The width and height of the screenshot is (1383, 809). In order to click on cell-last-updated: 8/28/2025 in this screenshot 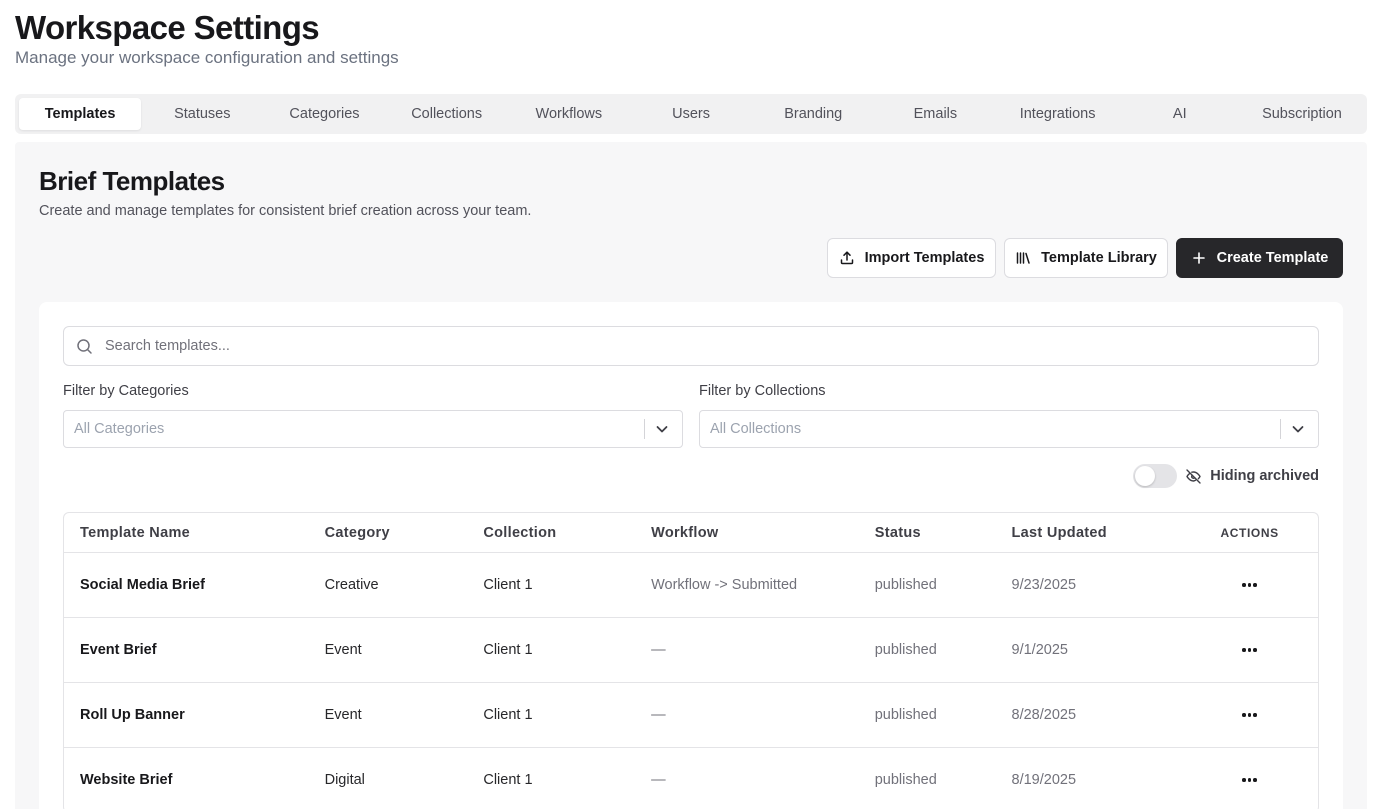, I will do `click(1044, 715)`.